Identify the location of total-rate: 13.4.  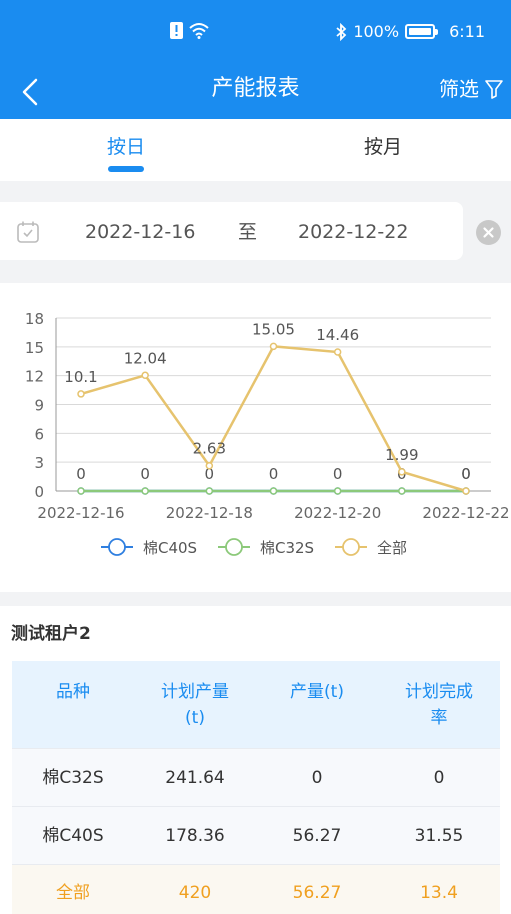
(439, 892).